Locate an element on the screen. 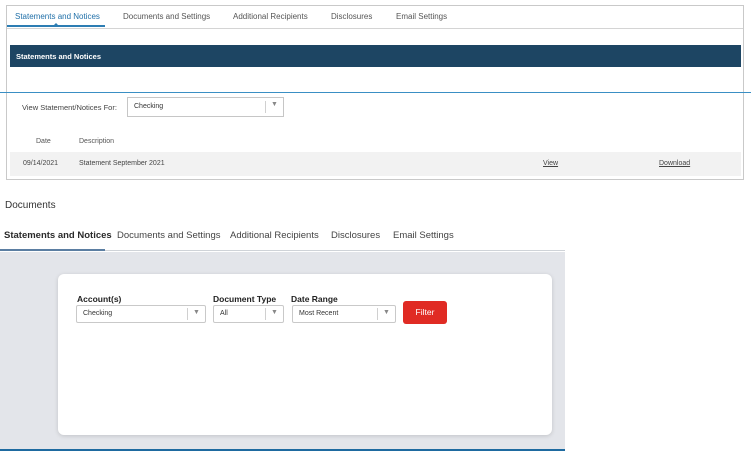  row-description: Statement September 2021 is located at coordinates (122, 163).